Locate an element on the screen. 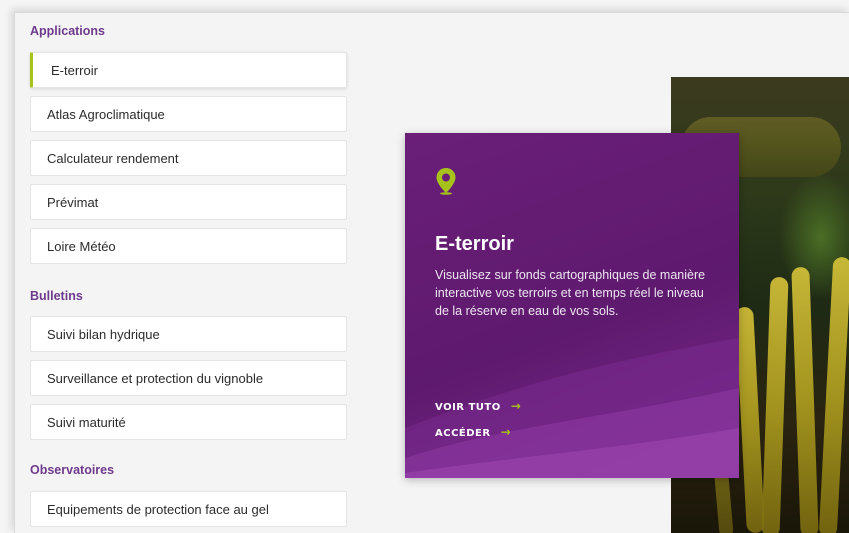 This screenshot has height=533, width=849. card-title: E-terroir is located at coordinates (474, 244).